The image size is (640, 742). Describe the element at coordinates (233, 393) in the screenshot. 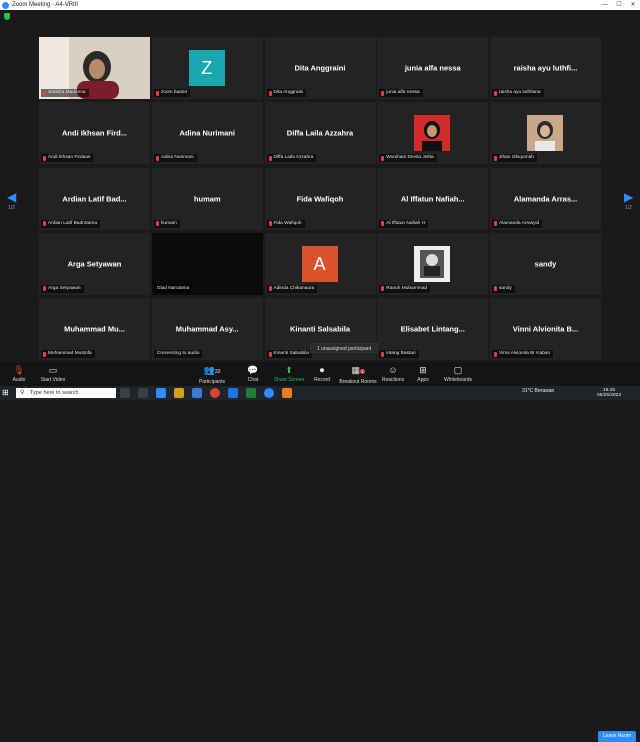

I see `edge-icon` at that location.